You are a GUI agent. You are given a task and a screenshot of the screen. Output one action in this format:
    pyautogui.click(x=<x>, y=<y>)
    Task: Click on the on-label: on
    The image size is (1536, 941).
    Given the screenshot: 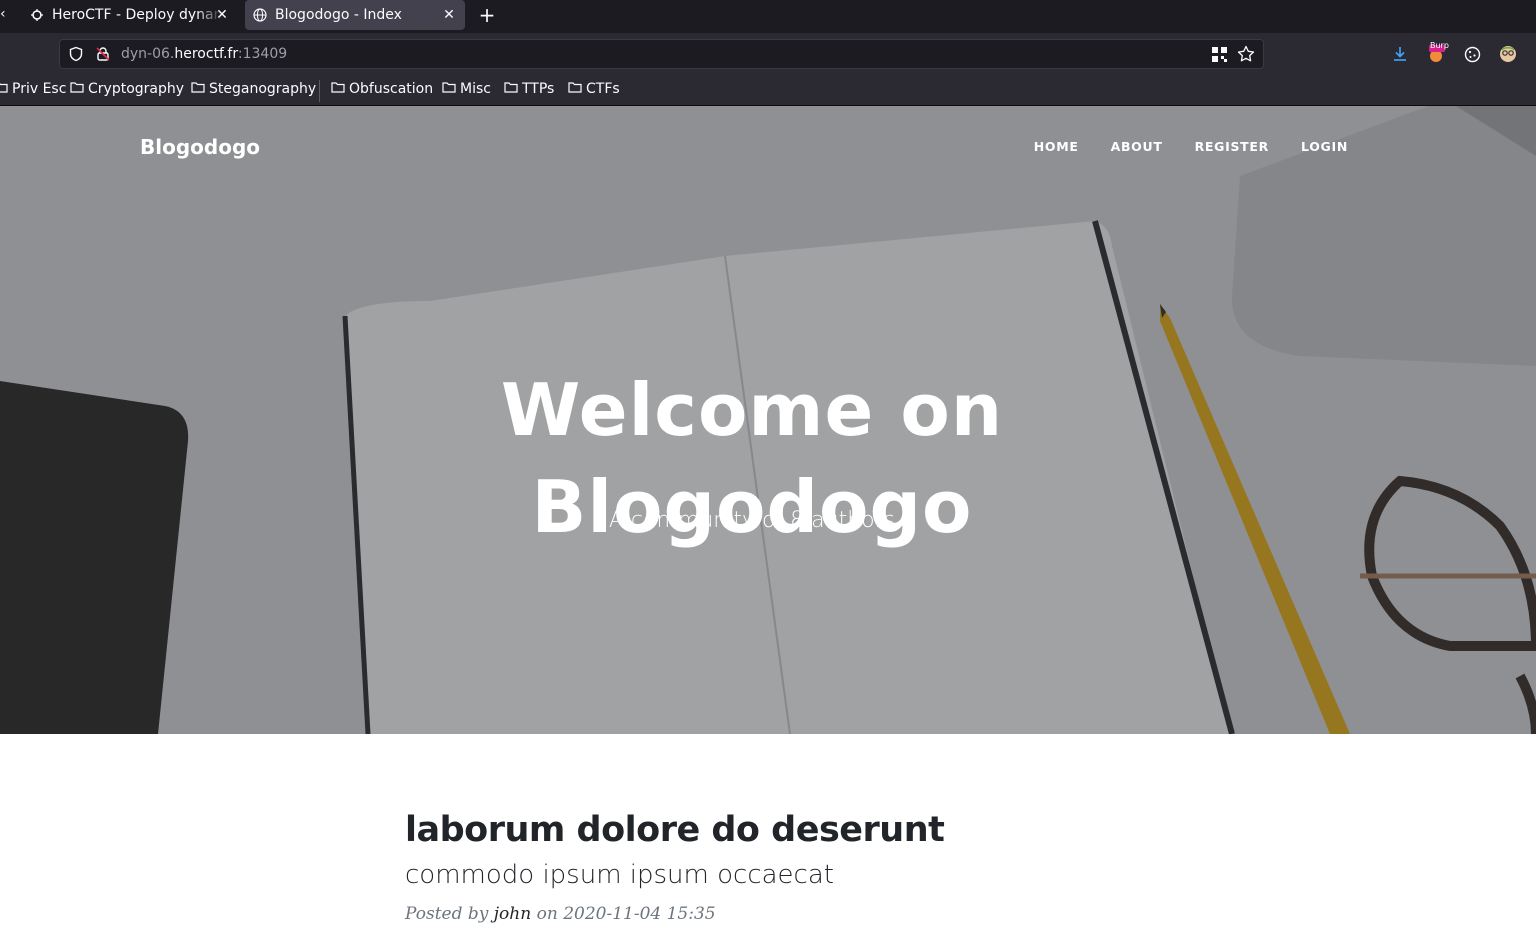 What is the action you would take?
    pyautogui.click(x=547, y=914)
    